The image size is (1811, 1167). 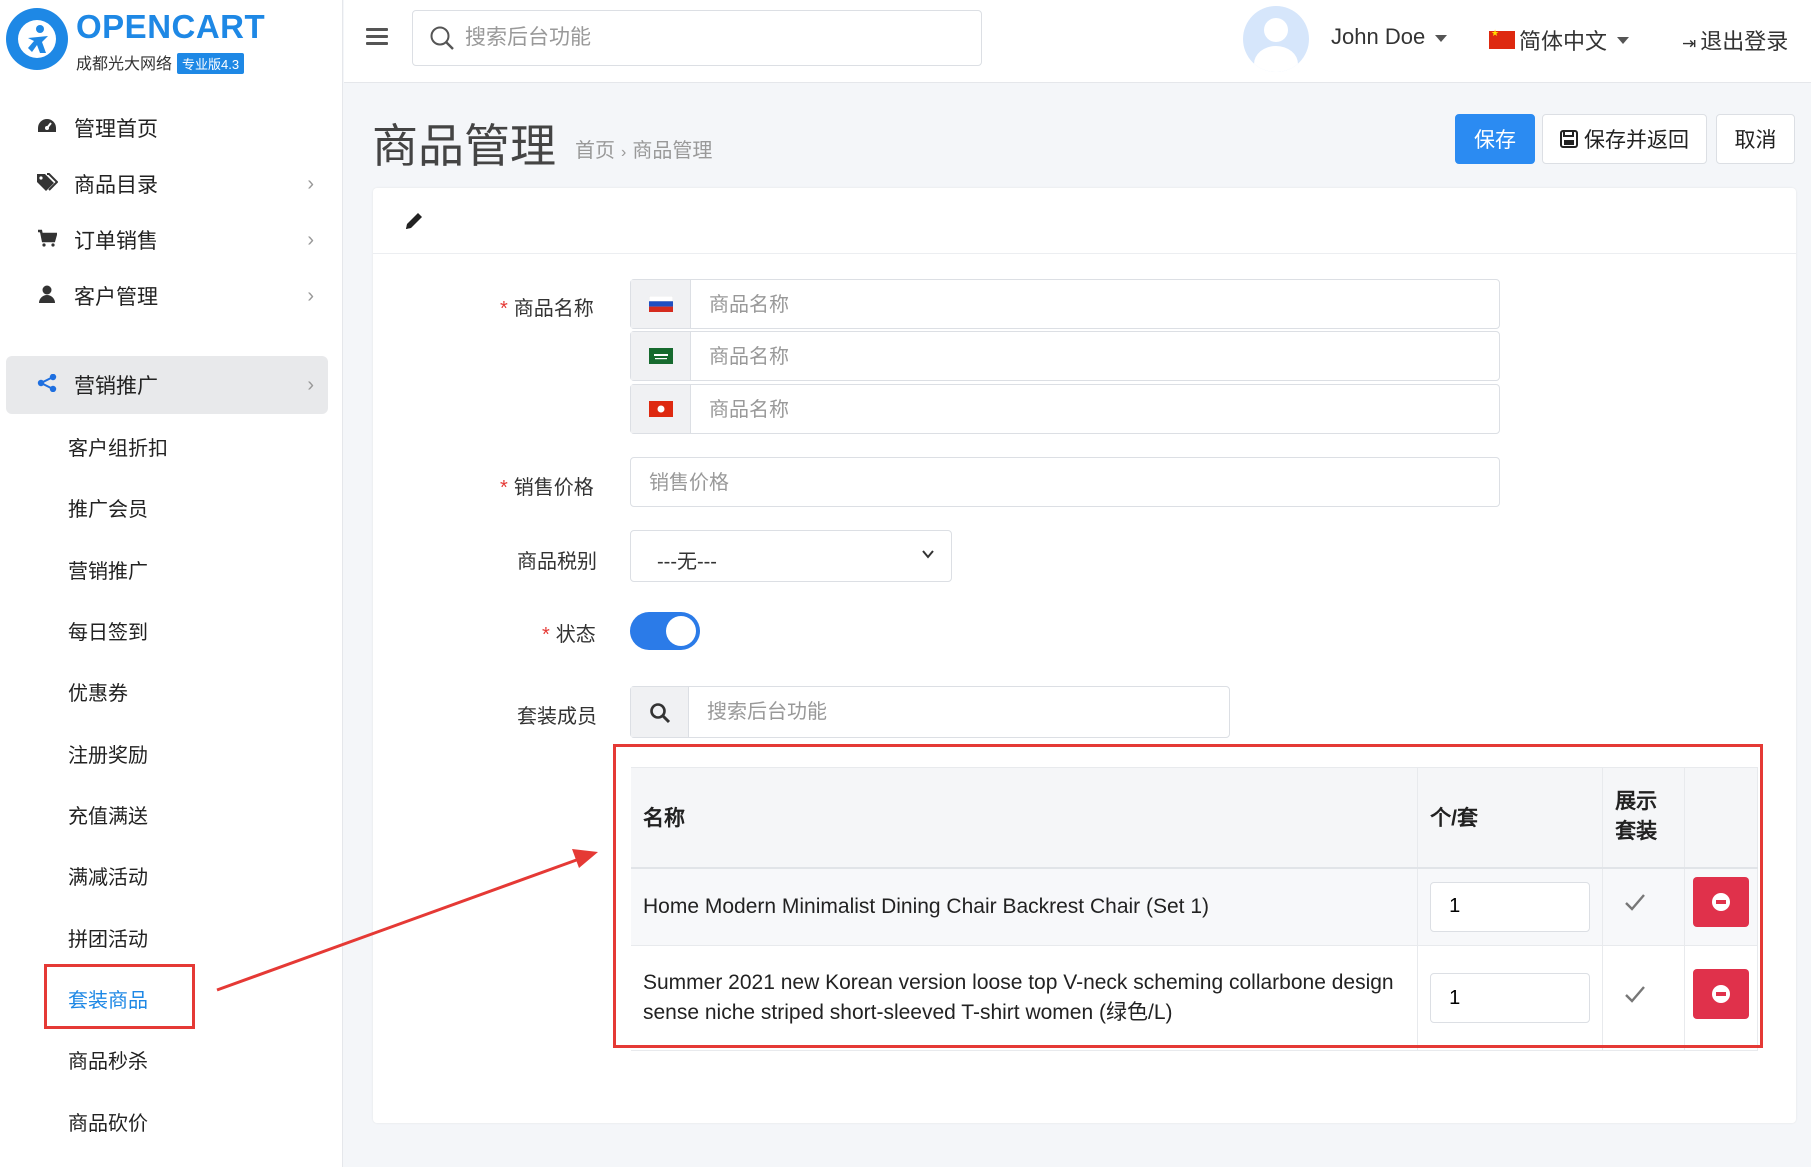 I want to click on menu-toggle-icon, so click(x=377, y=37).